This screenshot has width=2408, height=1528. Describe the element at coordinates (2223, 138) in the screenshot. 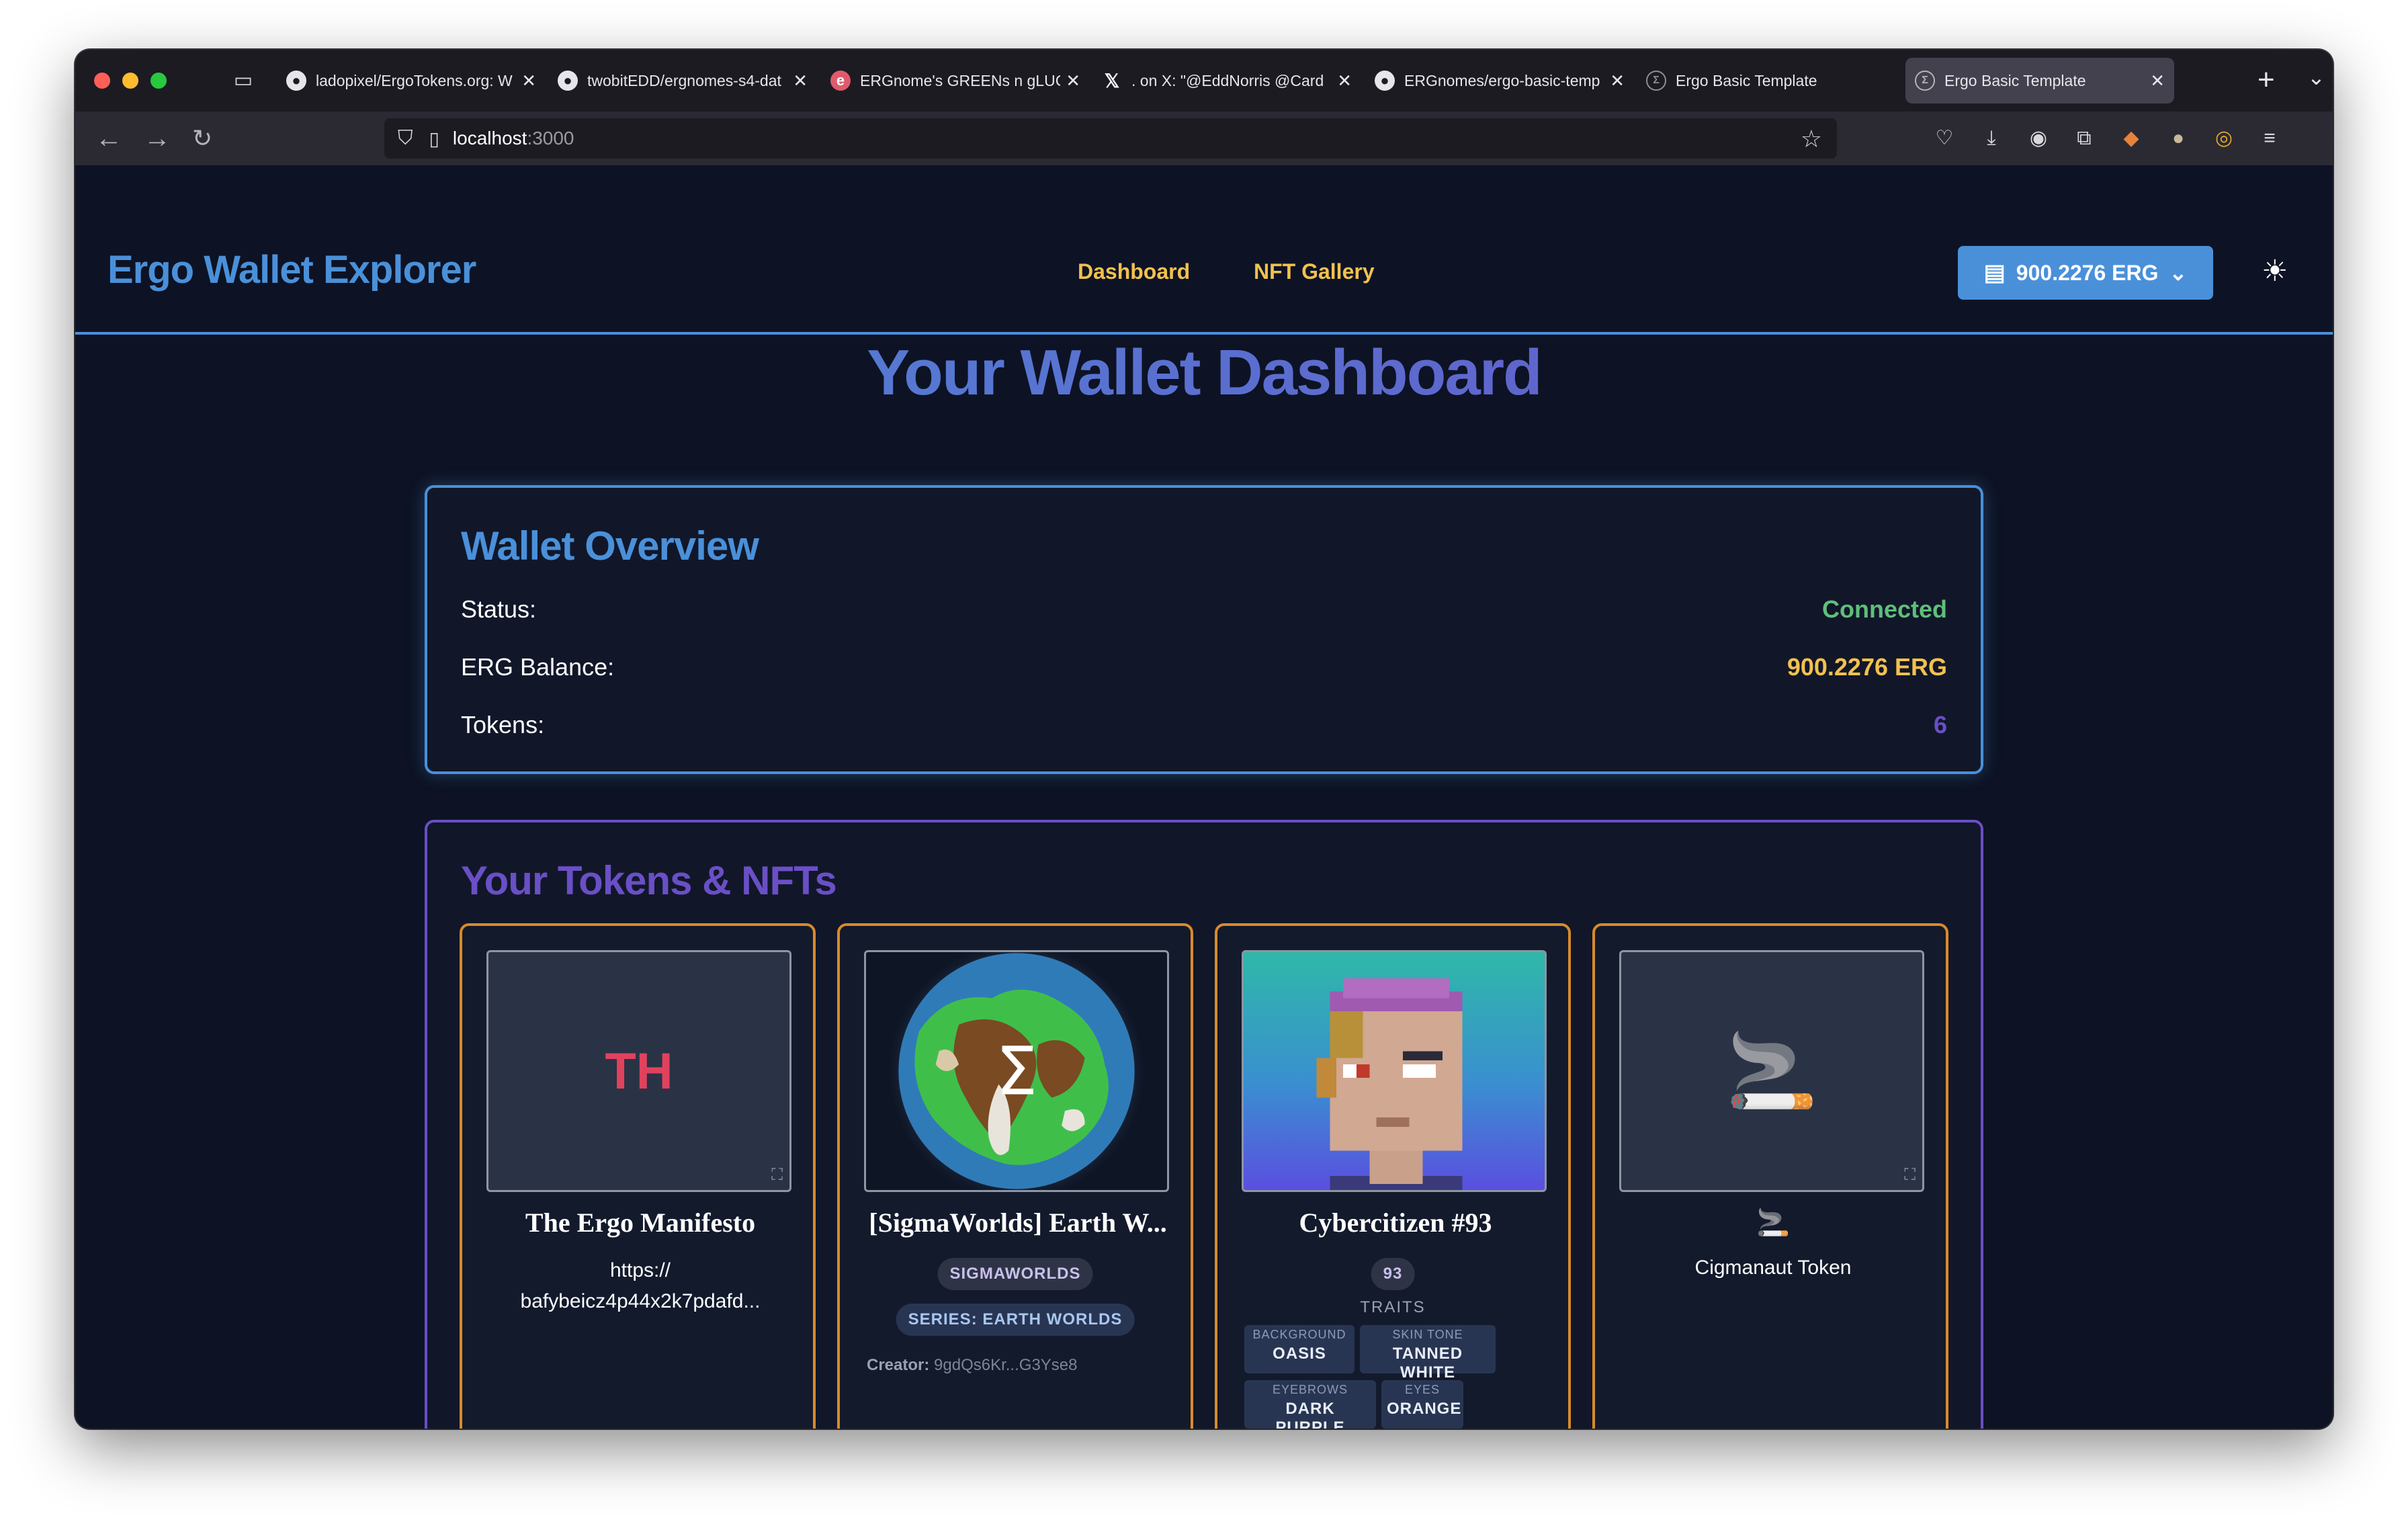

I see `coin-extension-icon: ◎` at that location.